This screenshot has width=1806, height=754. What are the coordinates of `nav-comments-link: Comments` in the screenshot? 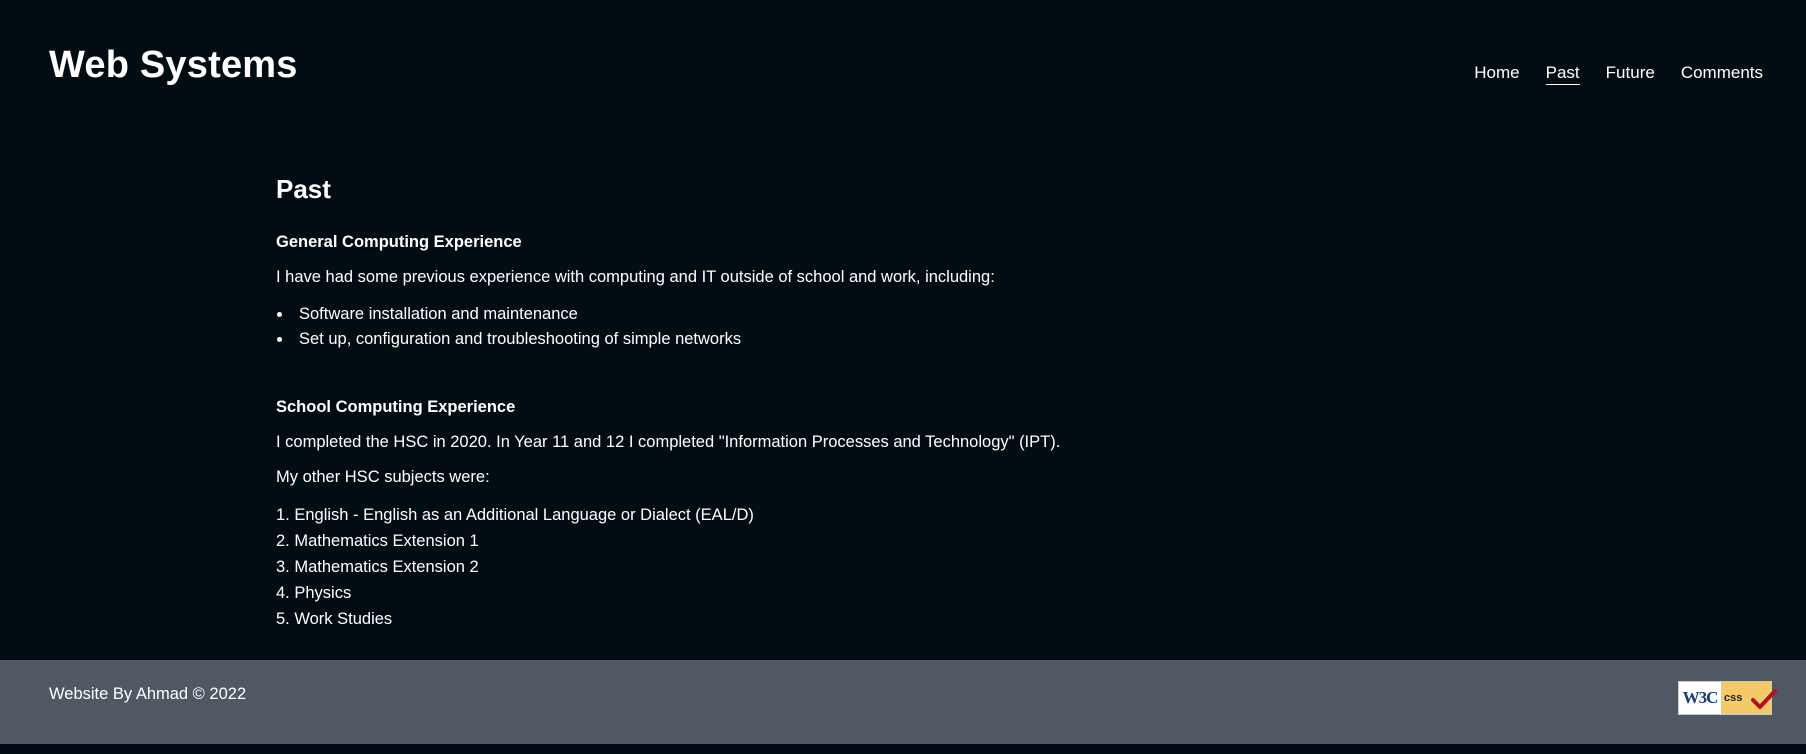 It's located at (1722, 74).